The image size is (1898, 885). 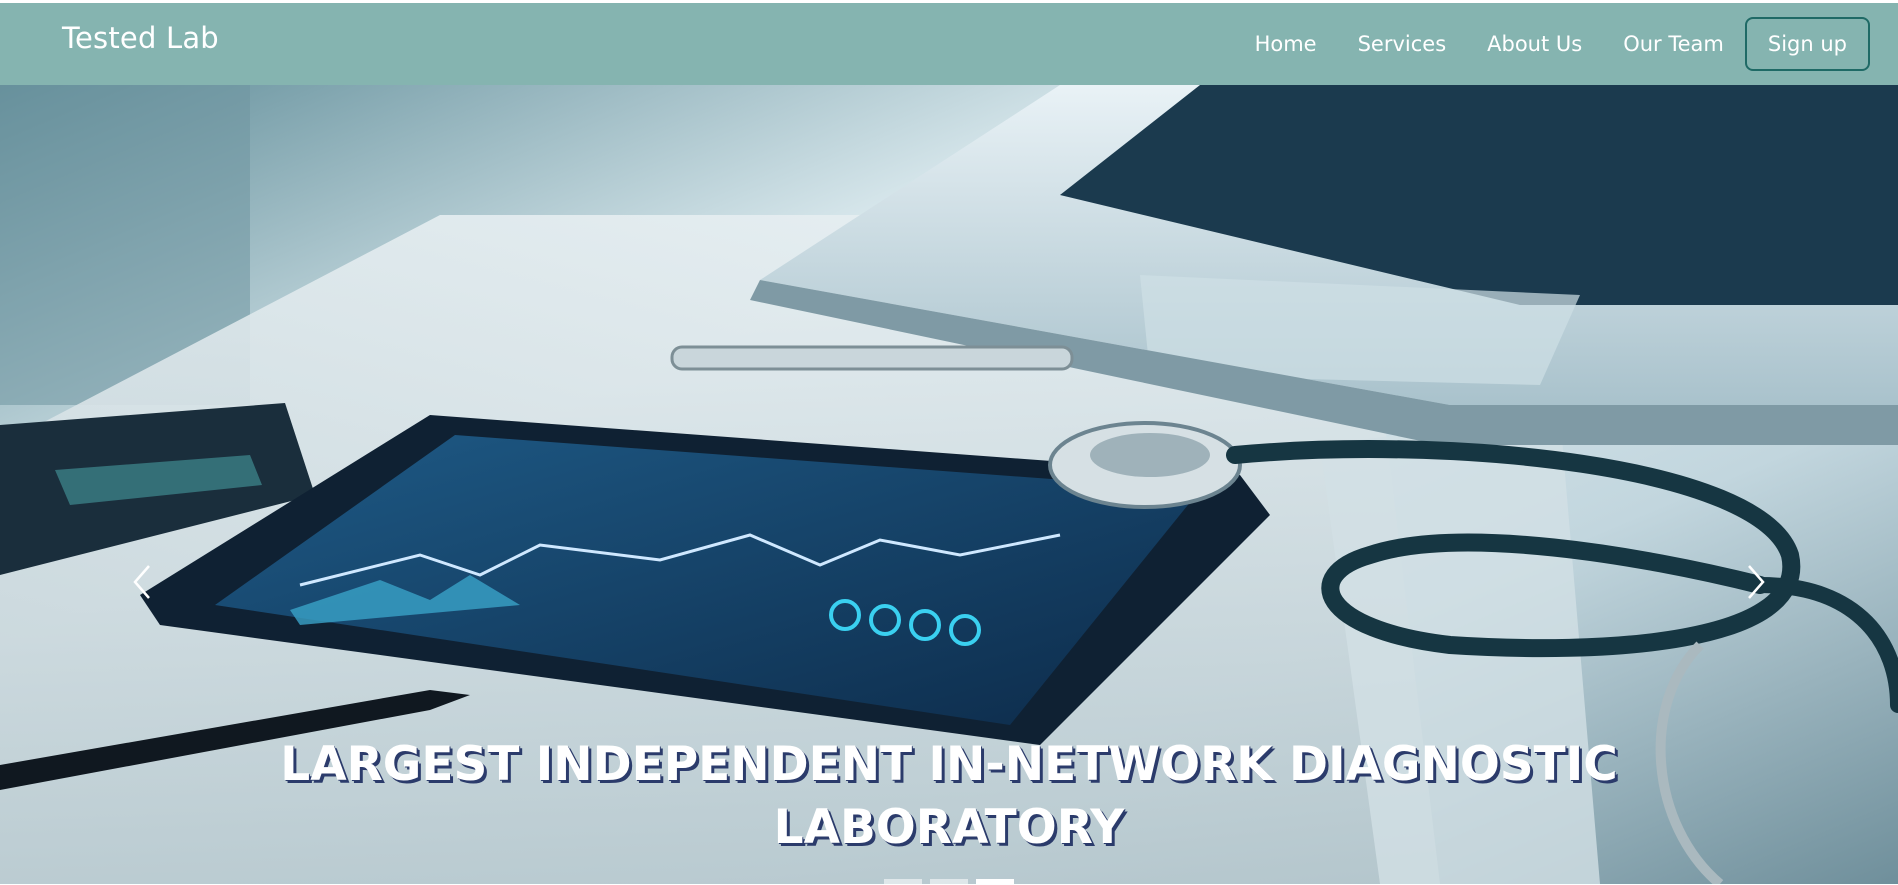 I want to click on nav-link-about-us: About Us, so click(x=1534, y=44).